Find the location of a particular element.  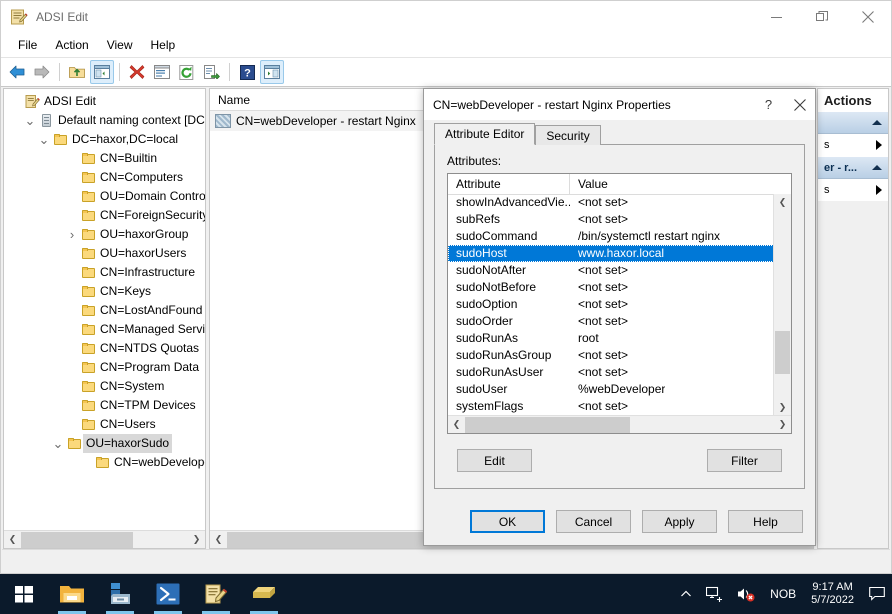

tree-node: CN=NTDS Quotas is located at coordinates (104, 348).